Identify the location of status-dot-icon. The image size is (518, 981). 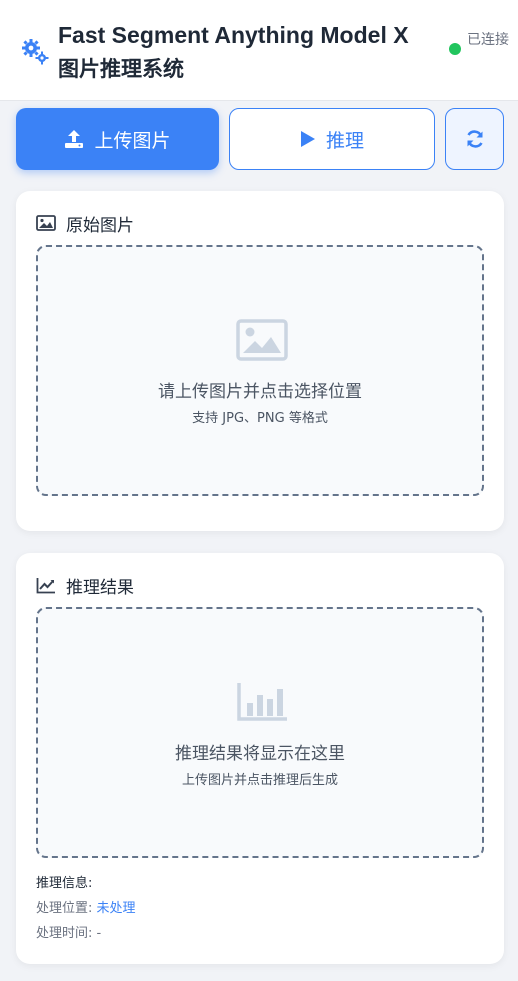
(455, 49).